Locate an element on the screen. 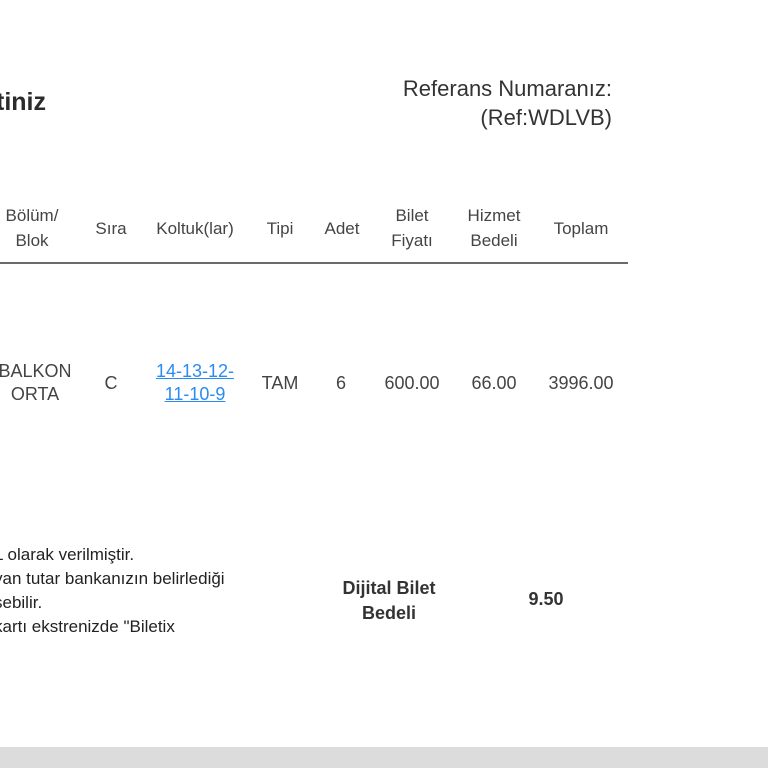  cell-ticket-price: 600.00 is located at coordinates (412, 383).